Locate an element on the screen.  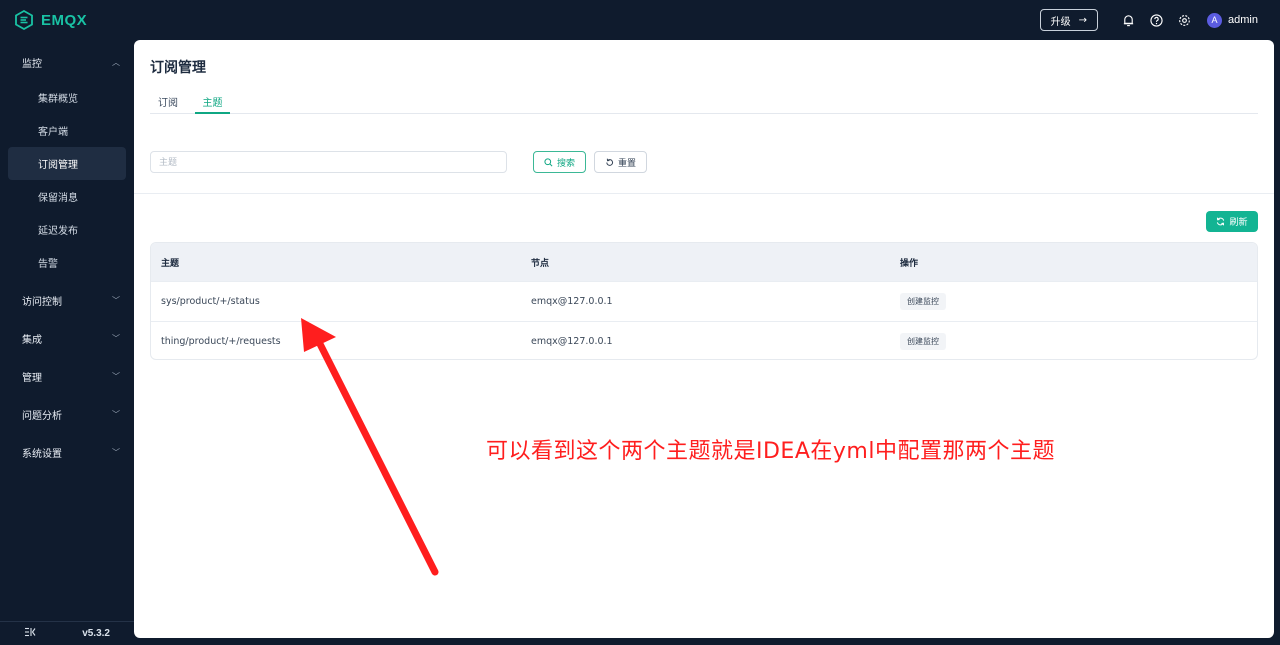
table-row: sys/product/+/status emqx@127.0.0.1 创建监控 is located at coordinates (704, 301).